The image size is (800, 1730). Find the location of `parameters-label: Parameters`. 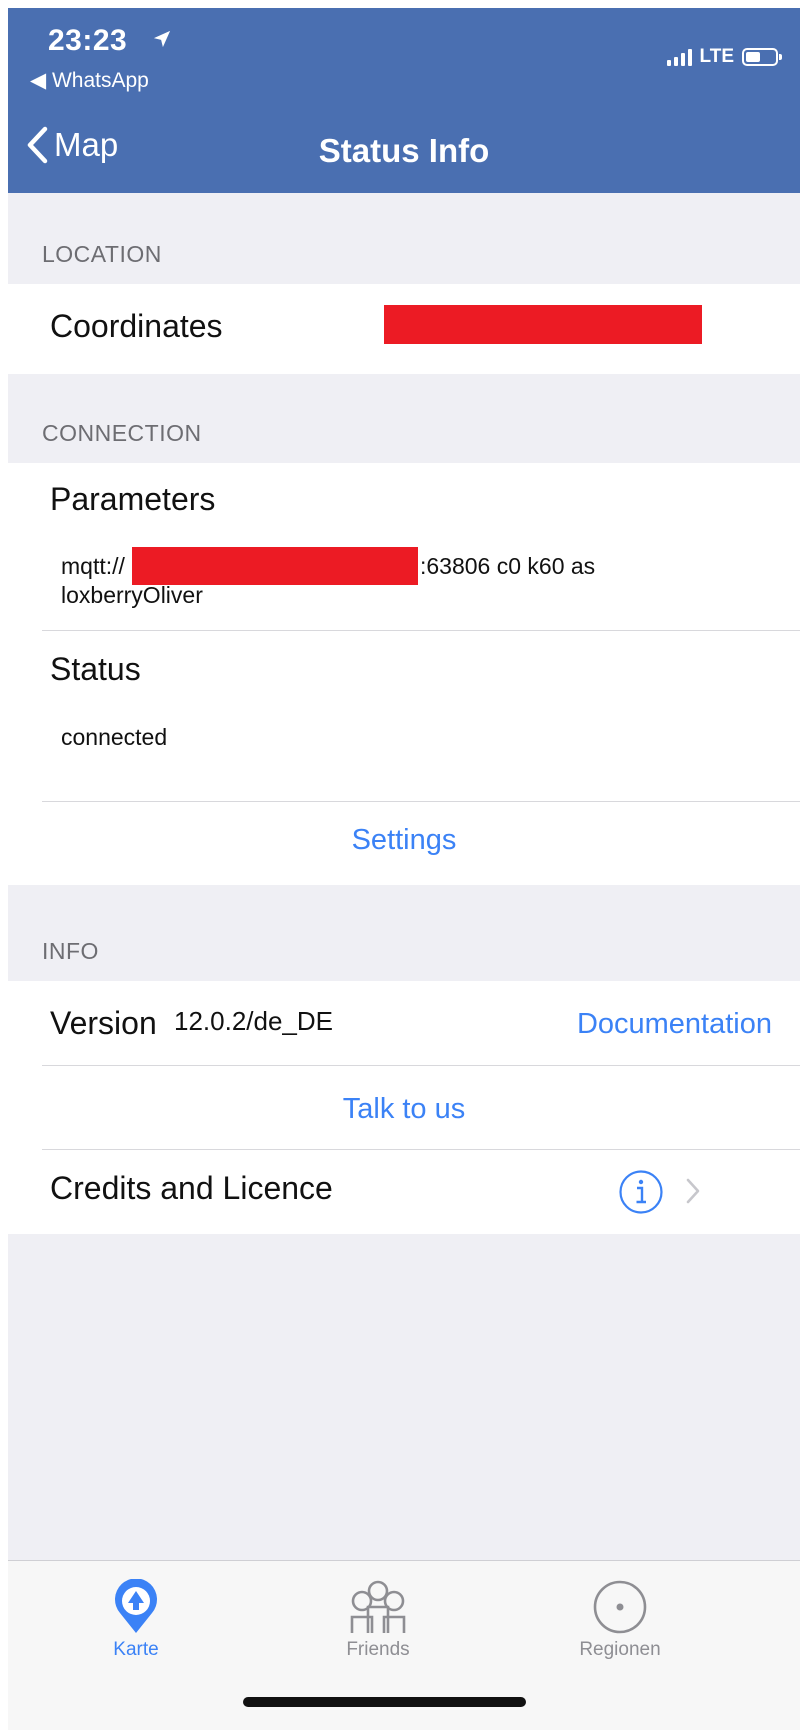

parameters-label: Parameters is located at coordinates (133, 499).